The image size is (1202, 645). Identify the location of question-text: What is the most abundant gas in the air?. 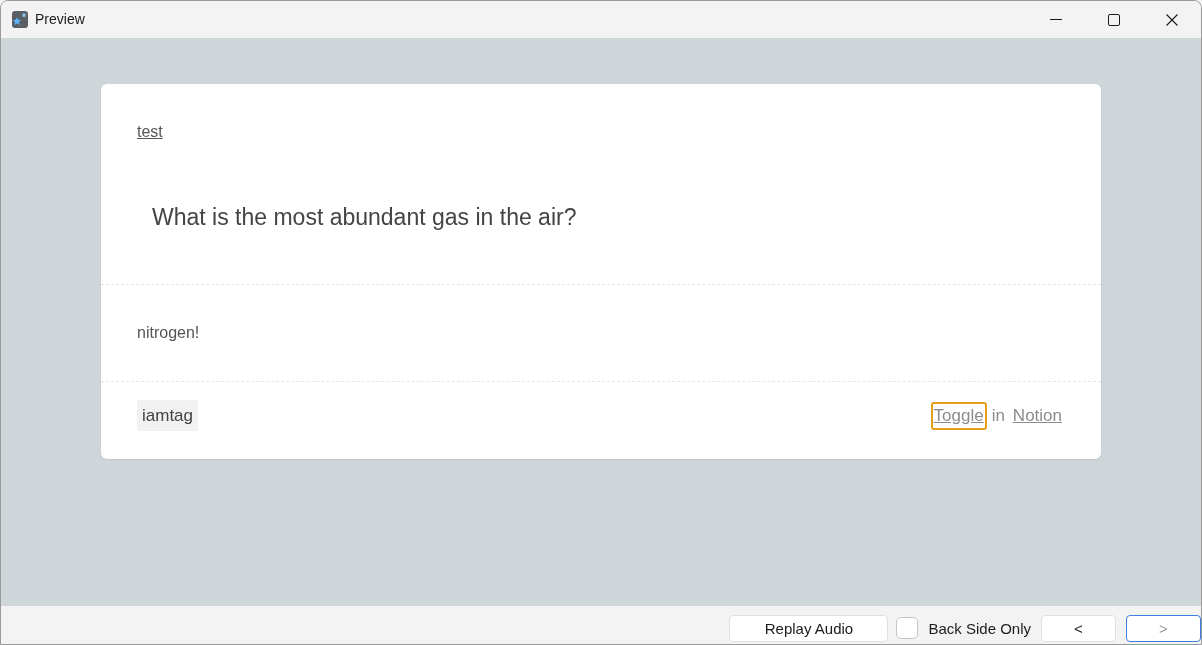
(365, 217).